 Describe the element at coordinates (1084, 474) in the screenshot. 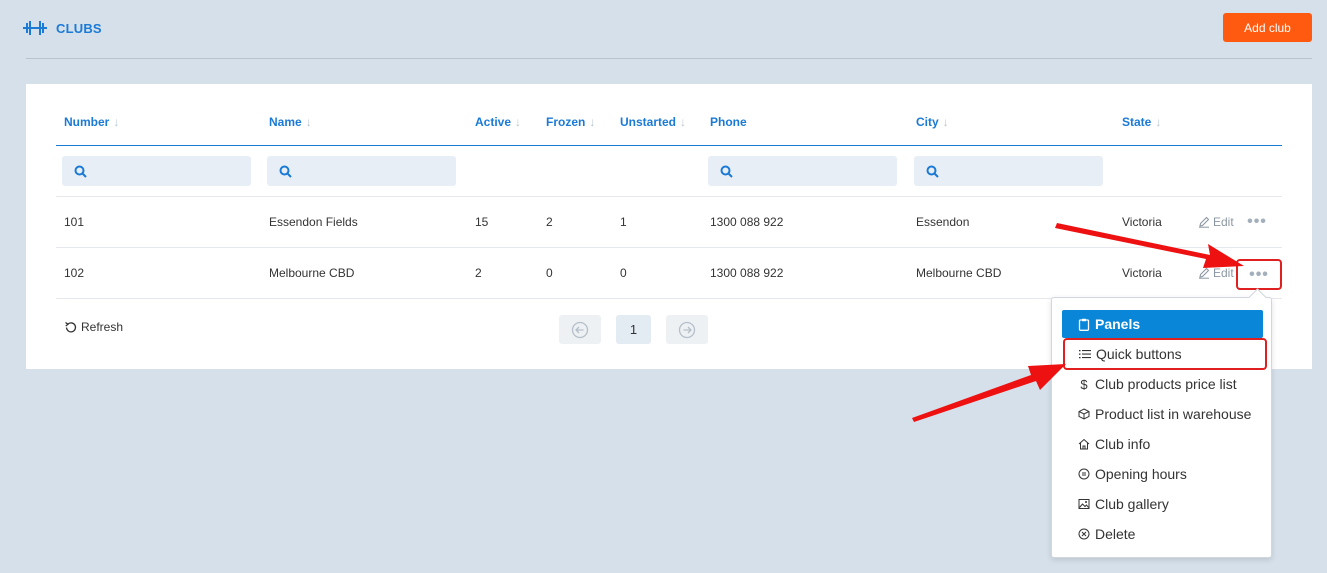

I see `clock-icon` at that location.